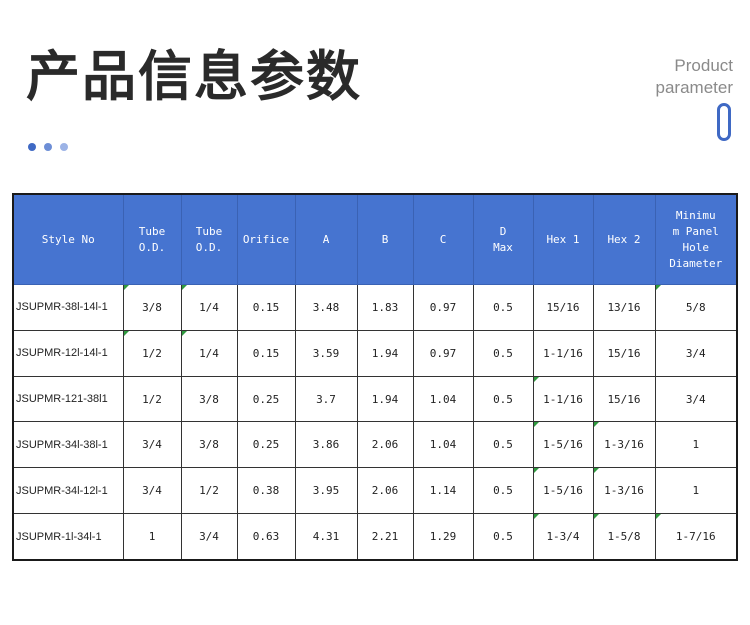 This screenshot has height=625, width=750. I want to click on header-orifice: Orifice, so click(266, 239).